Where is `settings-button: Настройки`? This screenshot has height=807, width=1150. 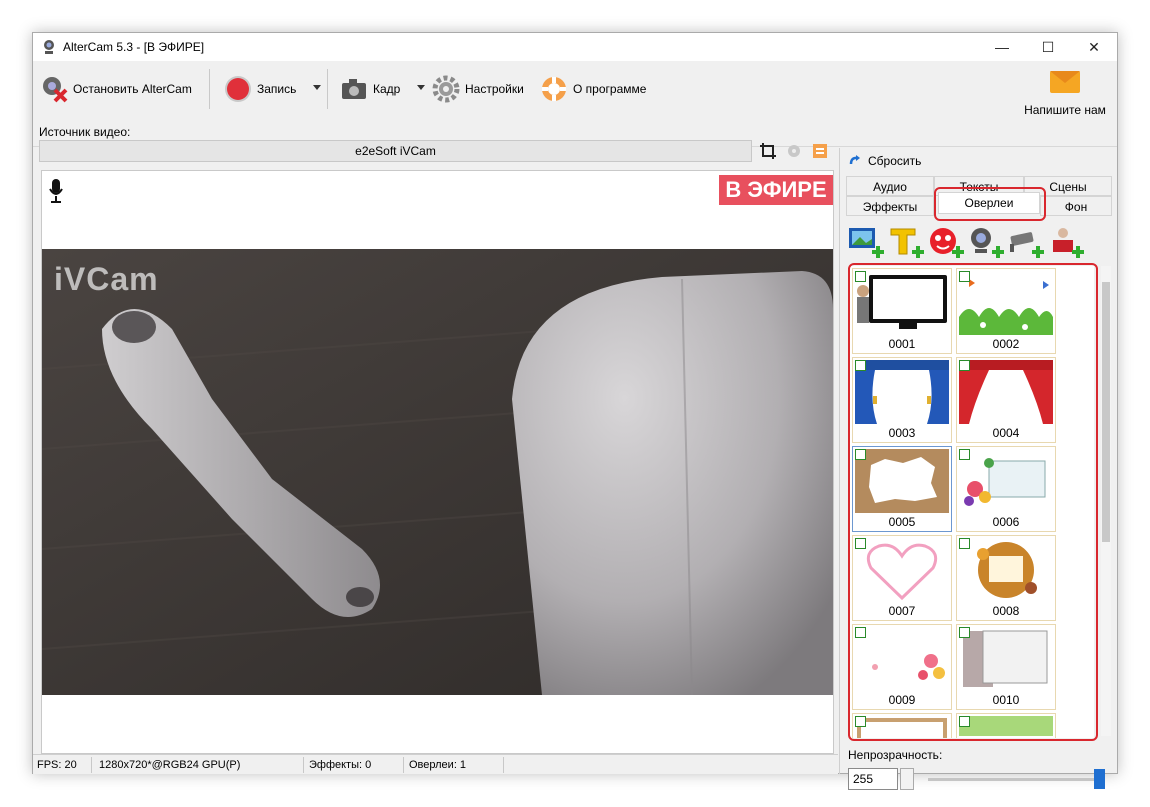
settings-button: Настройки is located at coordinates (477, 89).